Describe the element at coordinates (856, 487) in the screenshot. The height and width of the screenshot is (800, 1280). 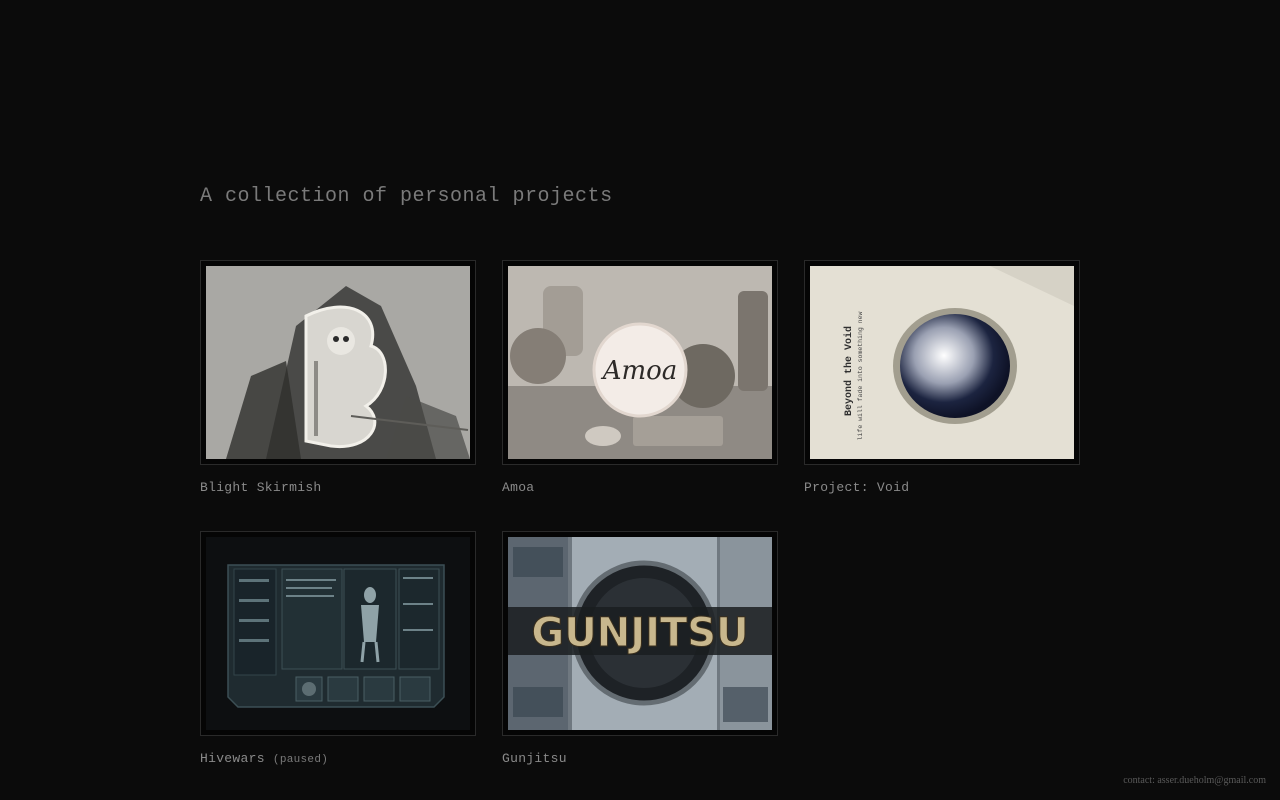
I see `project-title-text: Project: Void` at that location.